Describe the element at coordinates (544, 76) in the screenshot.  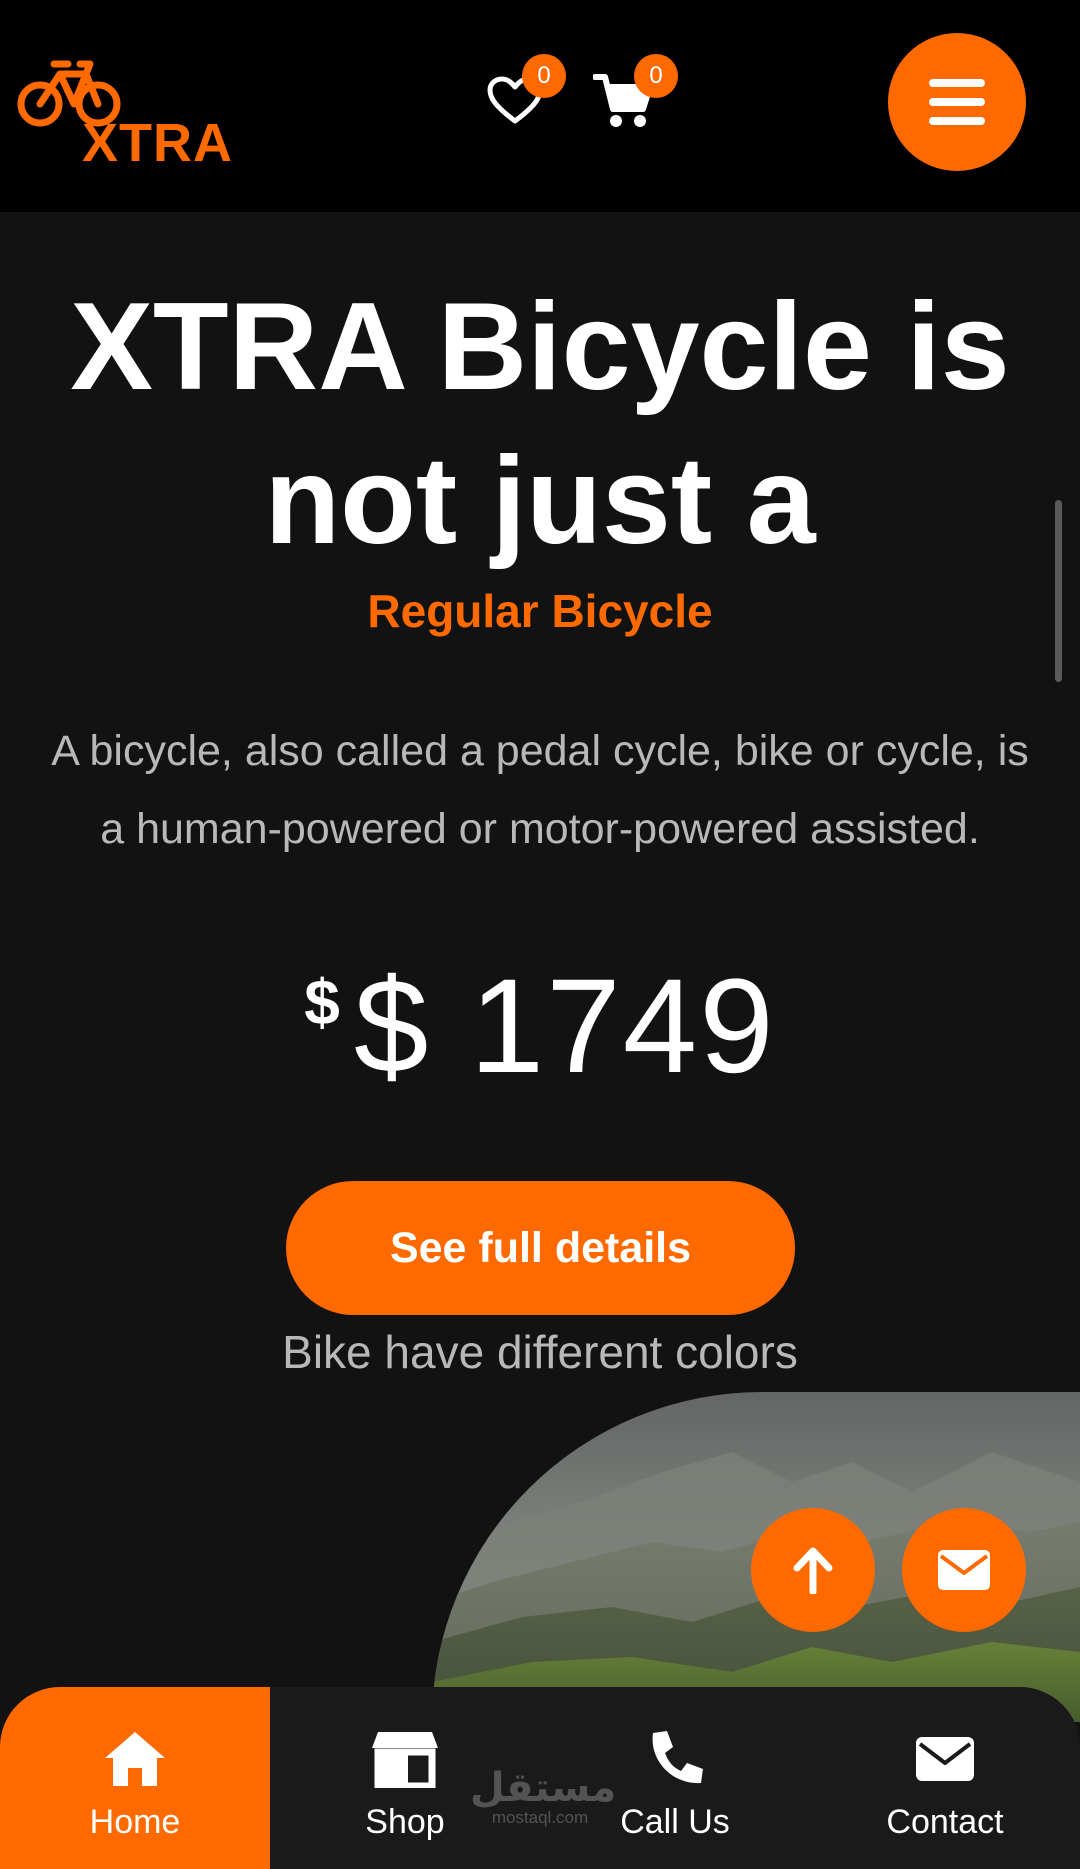
I see `wishlist-count-badge: 0` at that location.